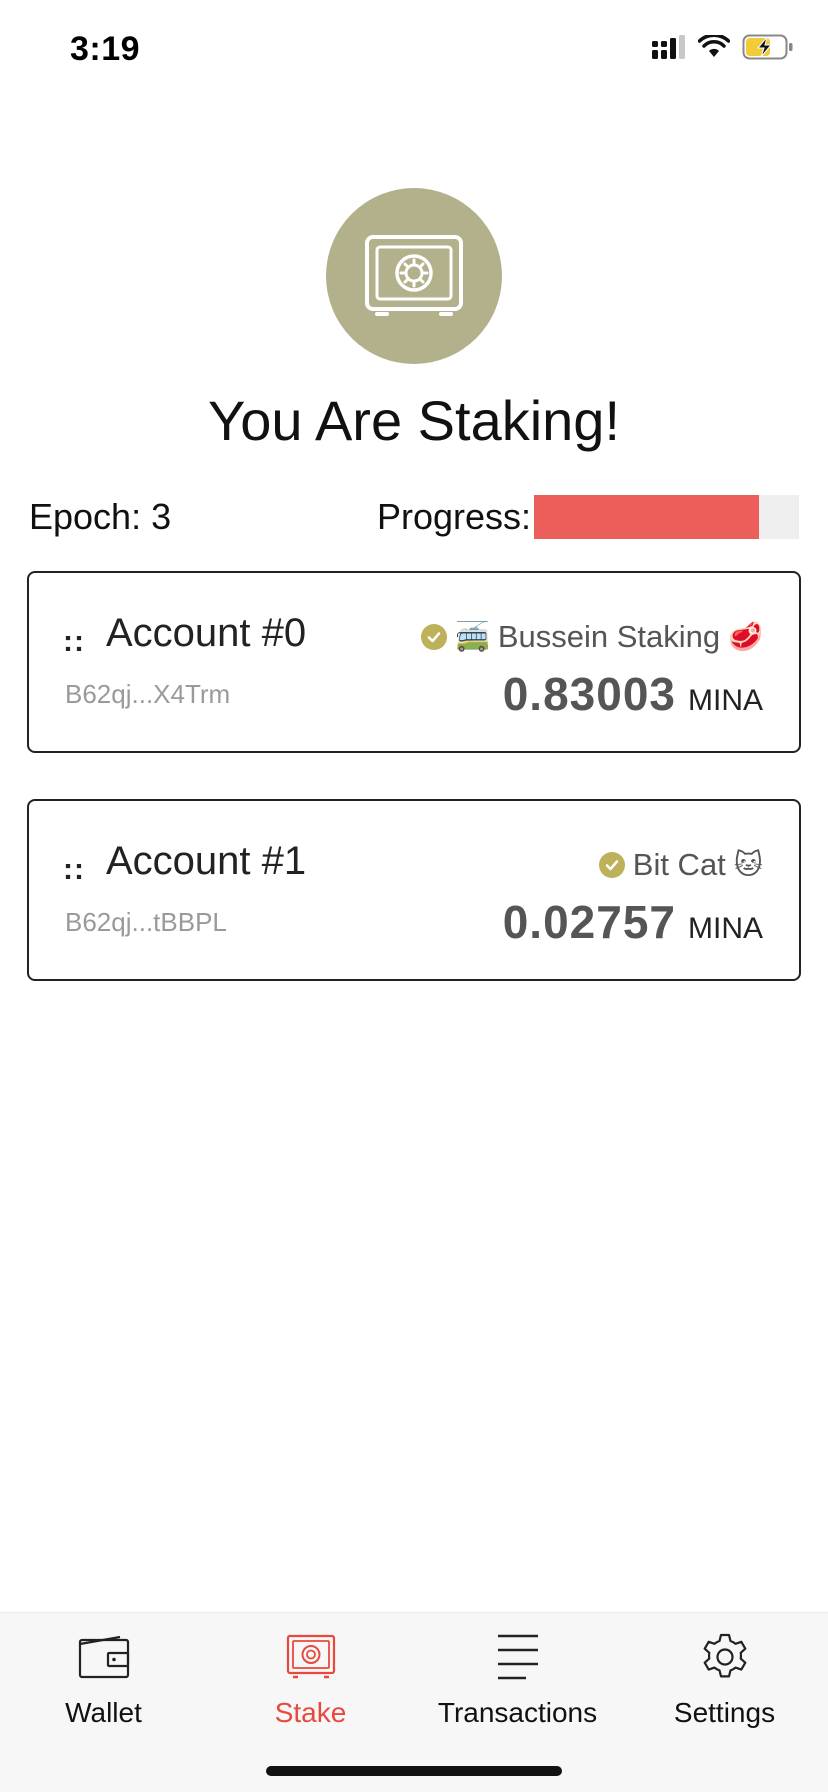 This screenshot has width=828, height=1792. I want to click on bus-emoji-icon: 🚎, so click(472, 636).